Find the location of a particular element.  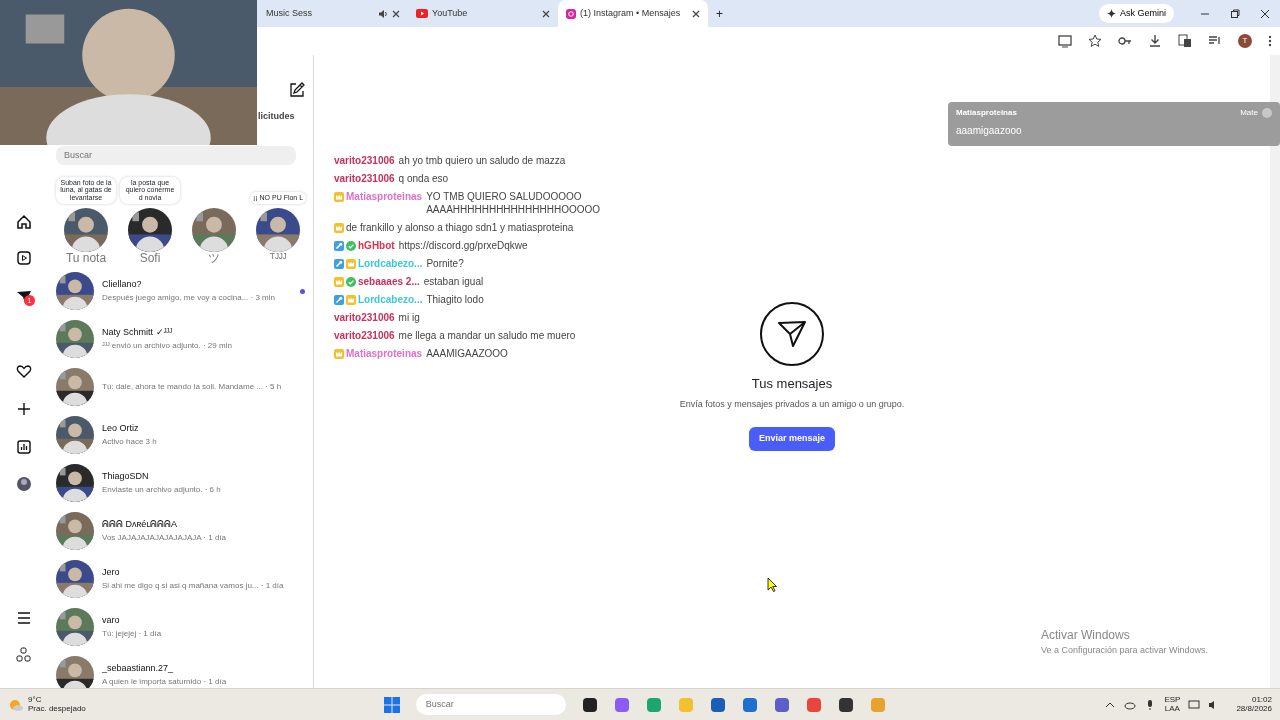

notification-user: Matiasproteinas is located at coordinates (986, 113).